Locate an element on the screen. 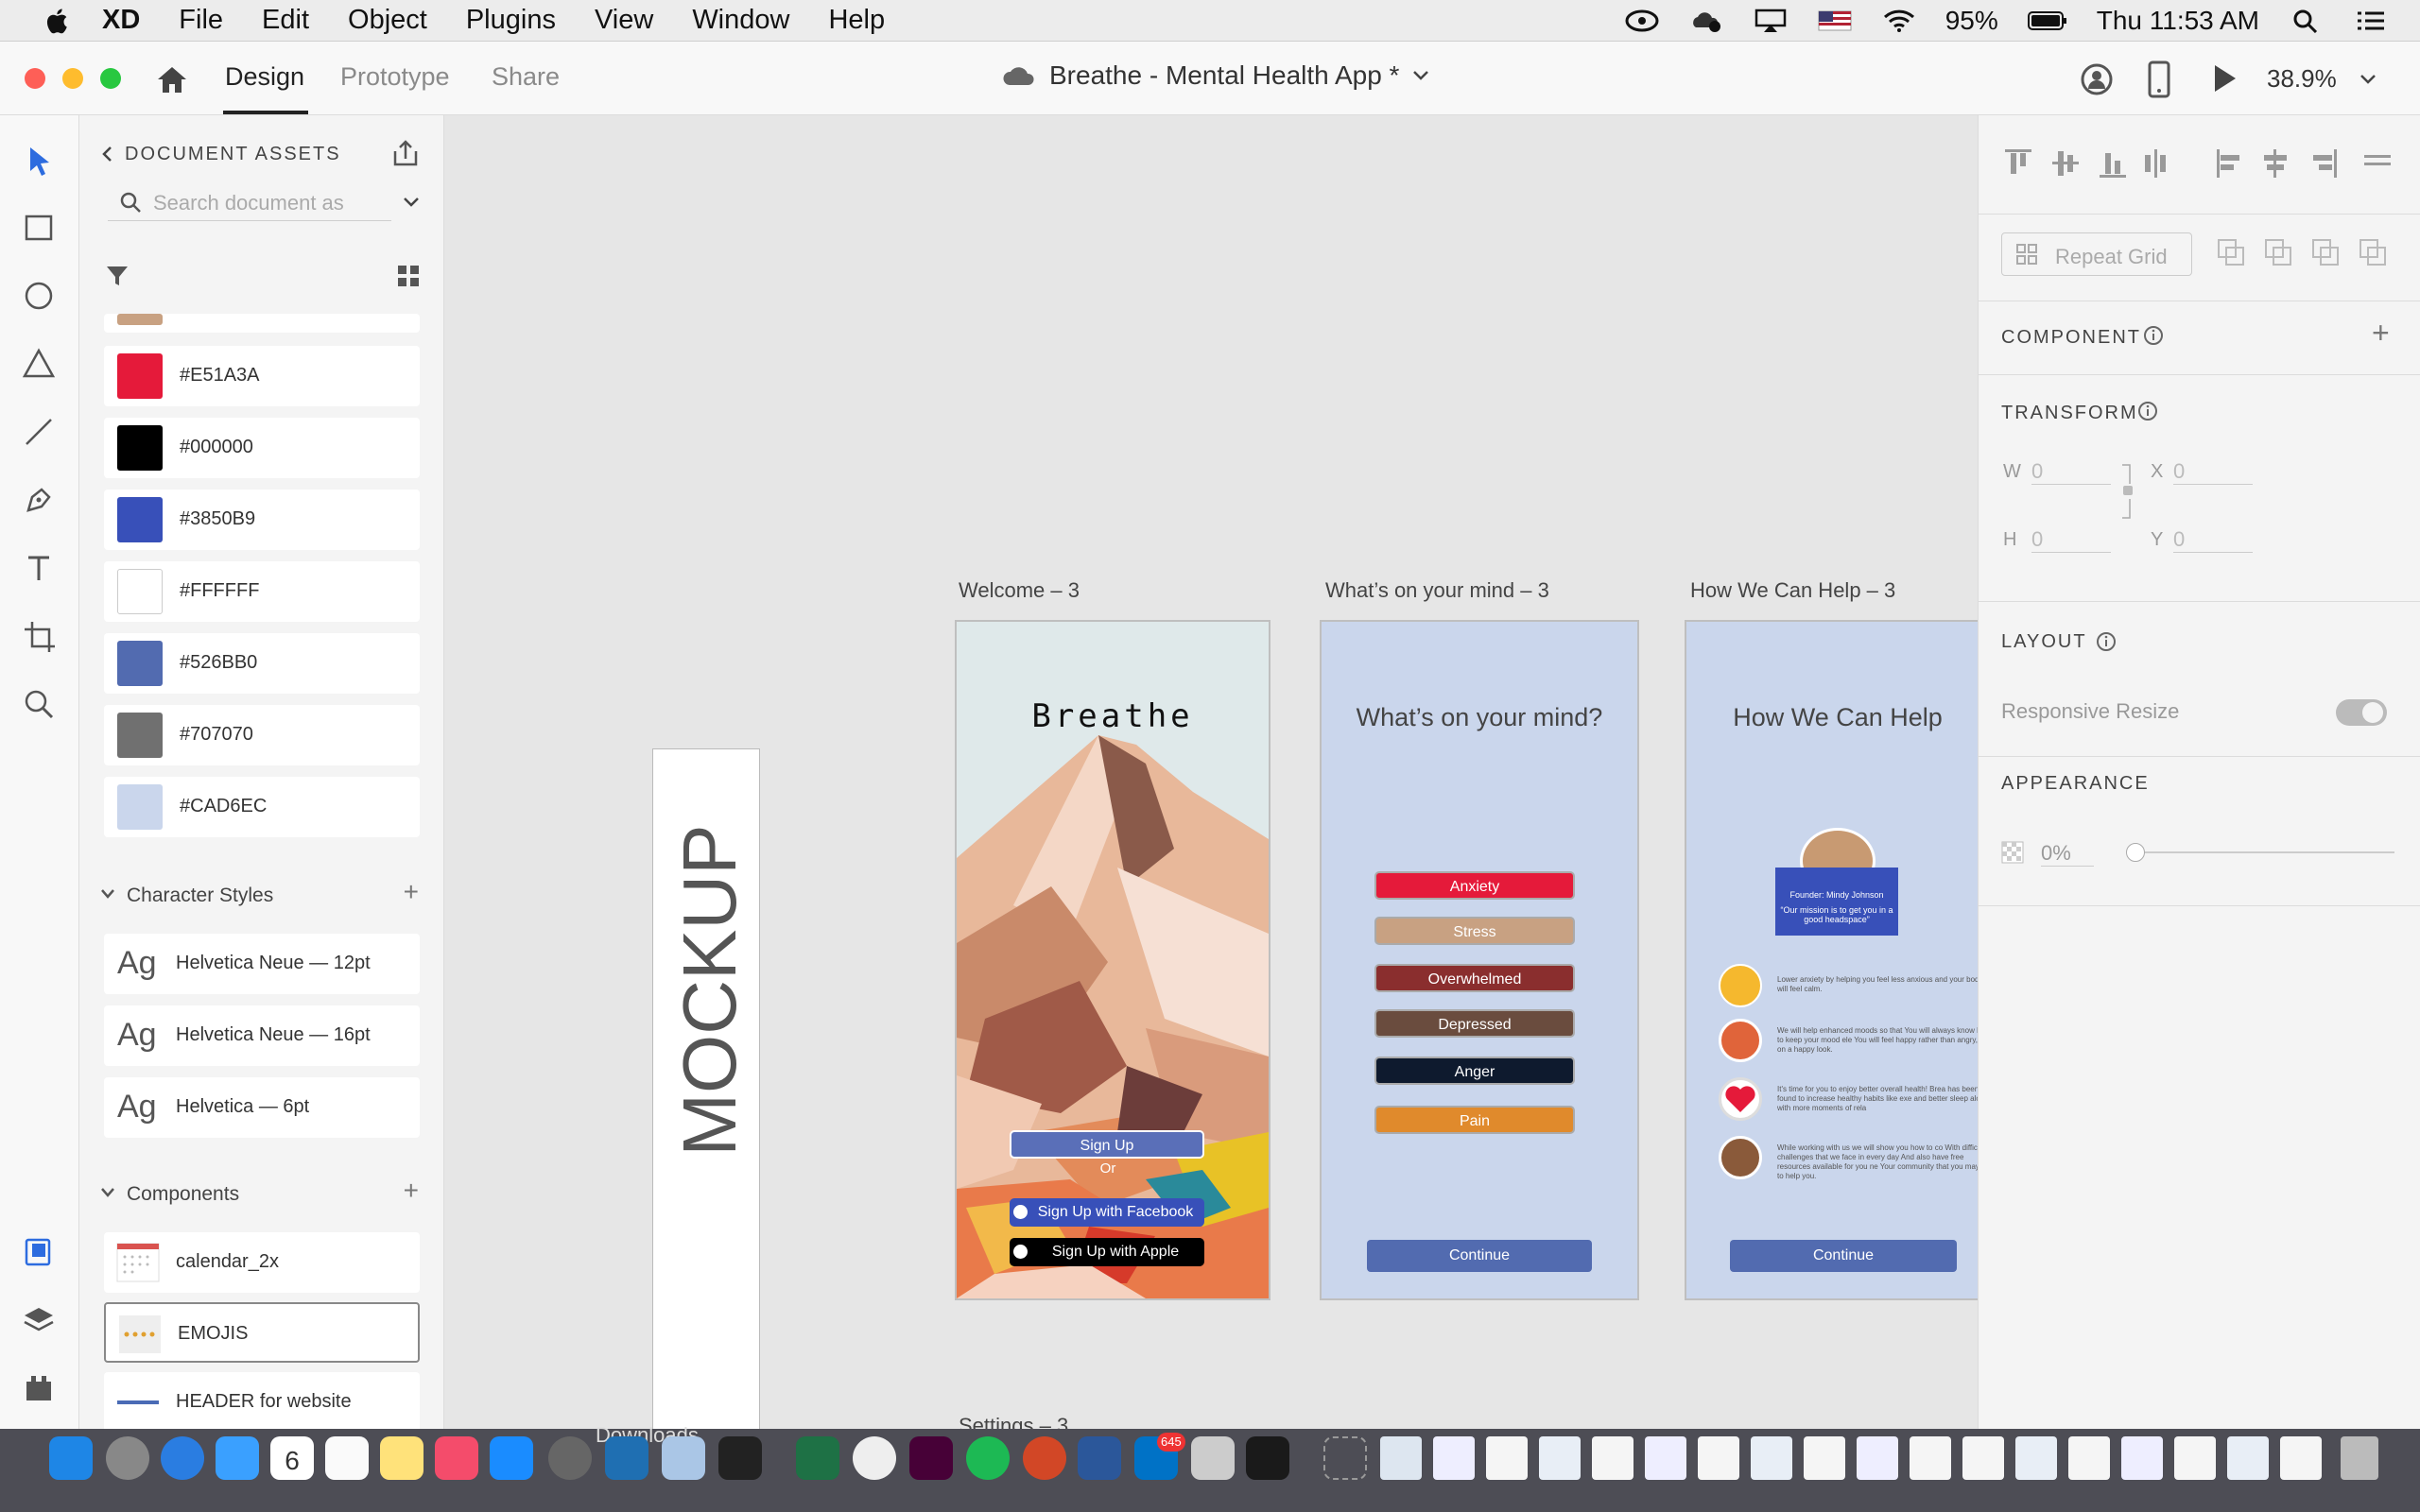 This screenshot has width=2420, height=1512. trash-icon is located at coordinates (2359, 1458).